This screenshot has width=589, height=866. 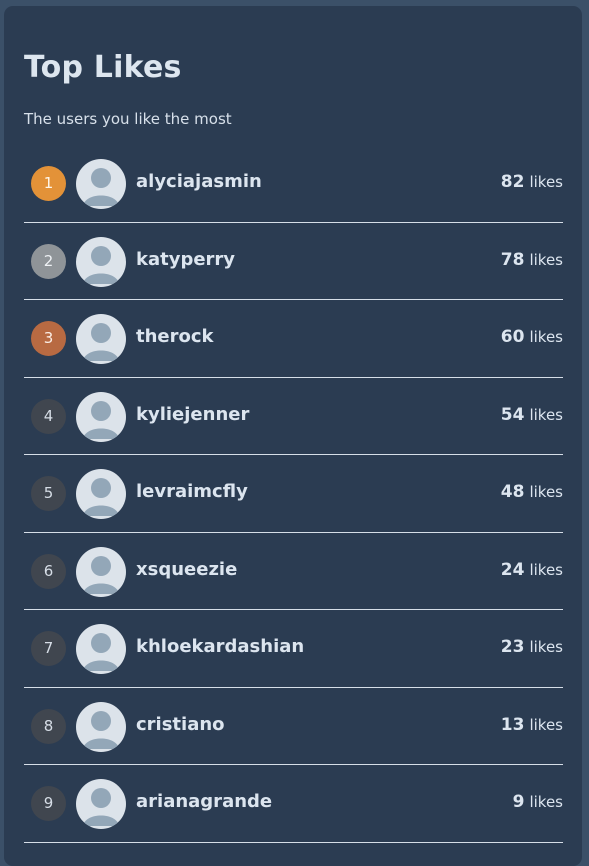 I want to click on username: khloekardashian, so click(x=220, y=647).